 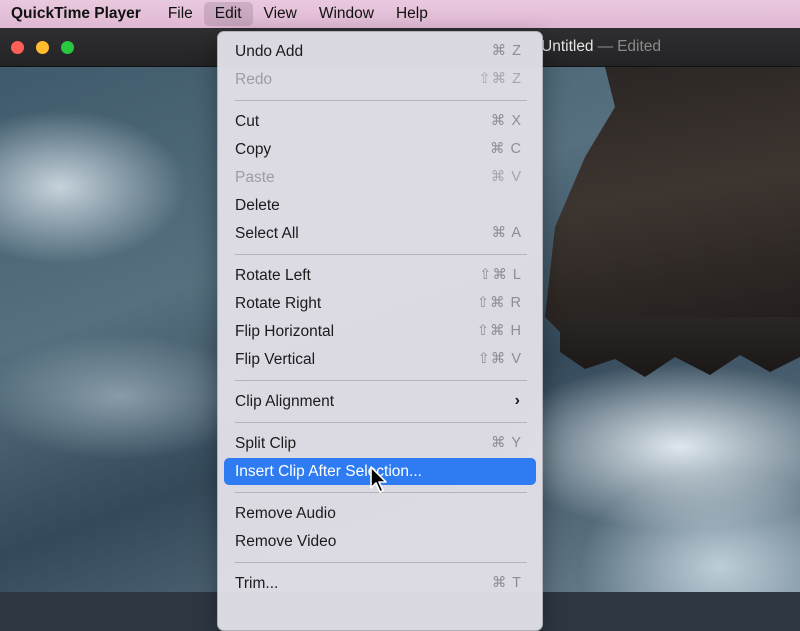 What do you see at coordinates (412, 14) in the screenshot?
I see `menu-help: Help` at bounding box center [412, 14].